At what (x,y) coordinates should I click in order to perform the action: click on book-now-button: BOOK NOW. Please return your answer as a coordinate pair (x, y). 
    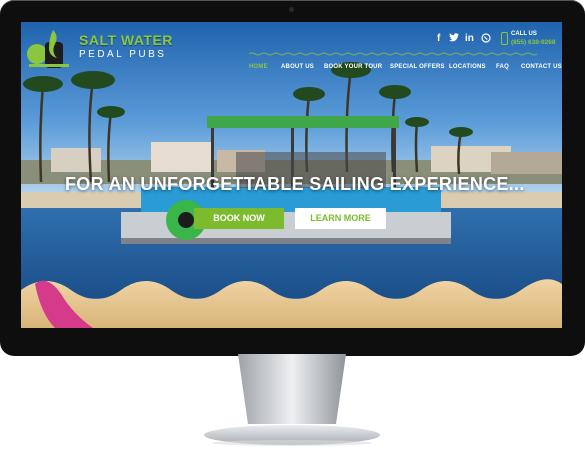
    Looking at the image, I should click on (239, 218).